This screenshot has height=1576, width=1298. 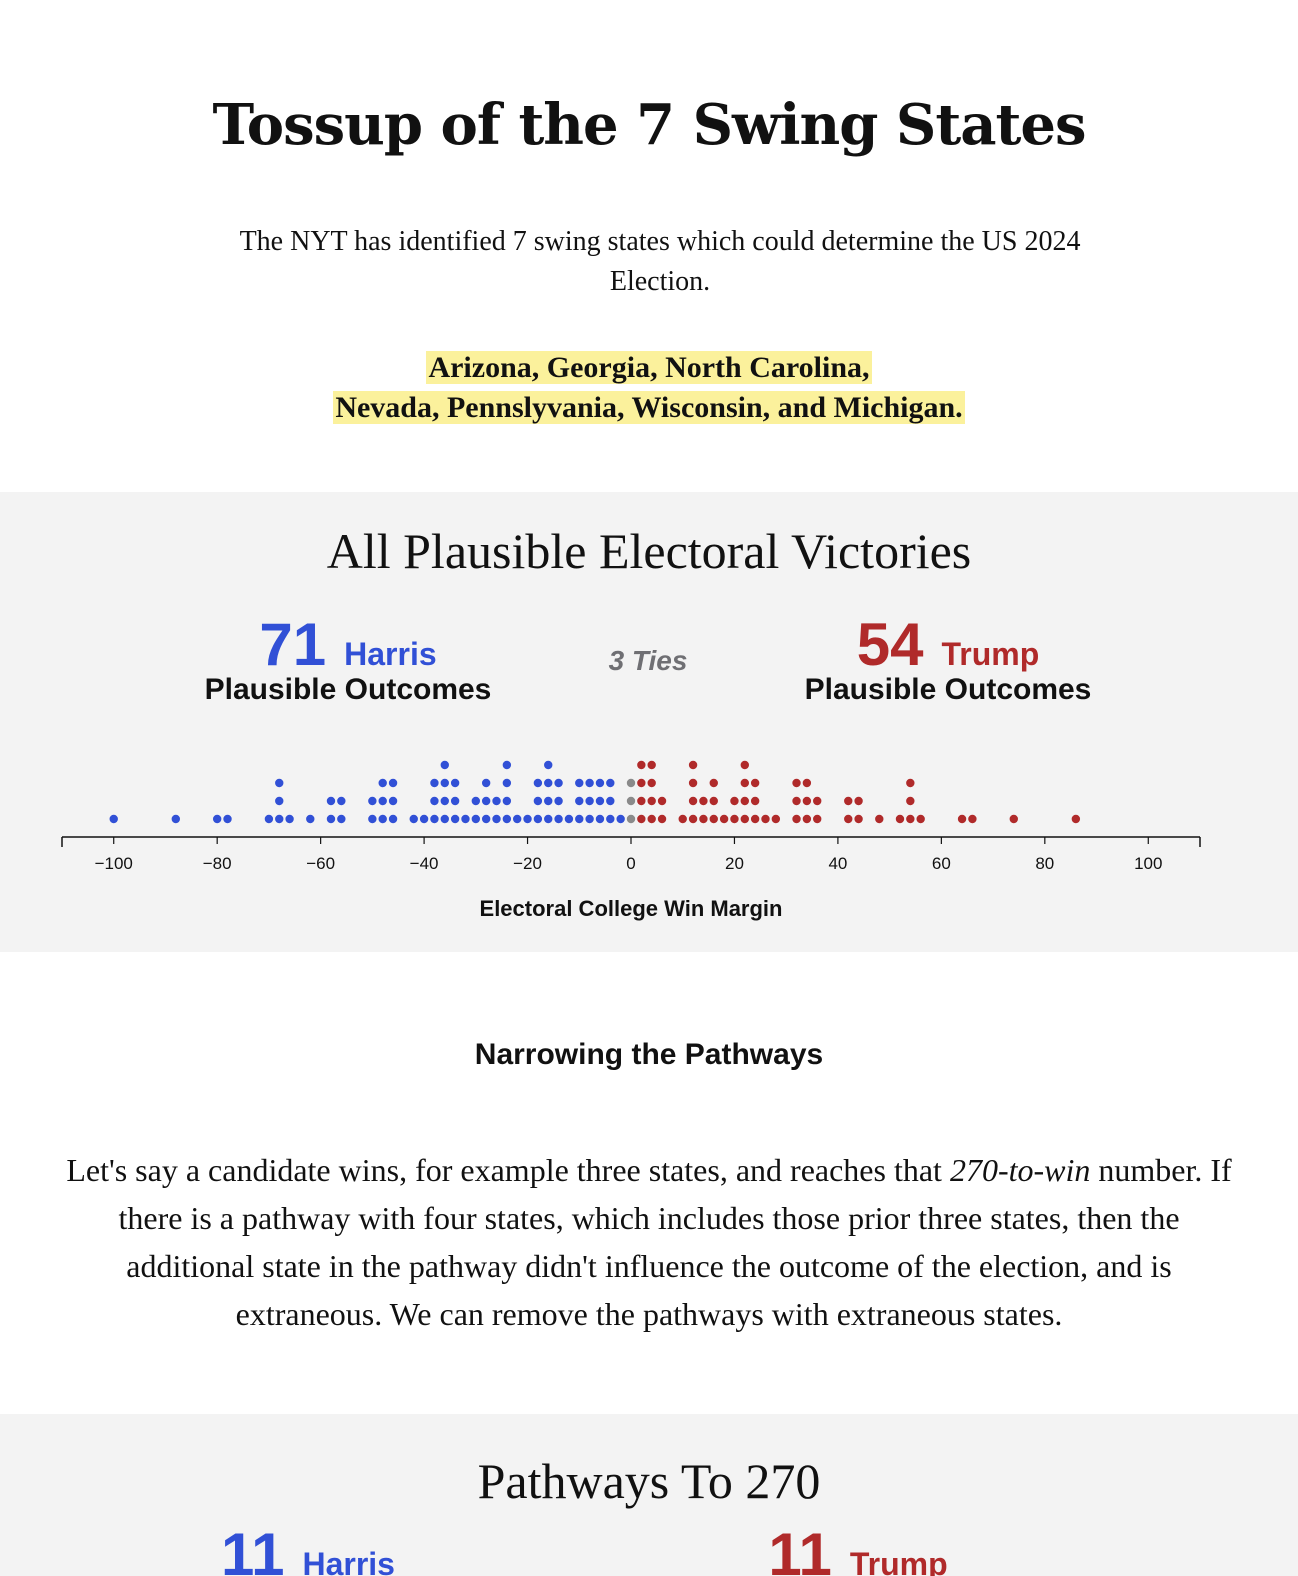 What do you see at coordinates (1044, 863) in the screenshot?
I see `x-tick-label: 80` at bounding box center [1044, 863].